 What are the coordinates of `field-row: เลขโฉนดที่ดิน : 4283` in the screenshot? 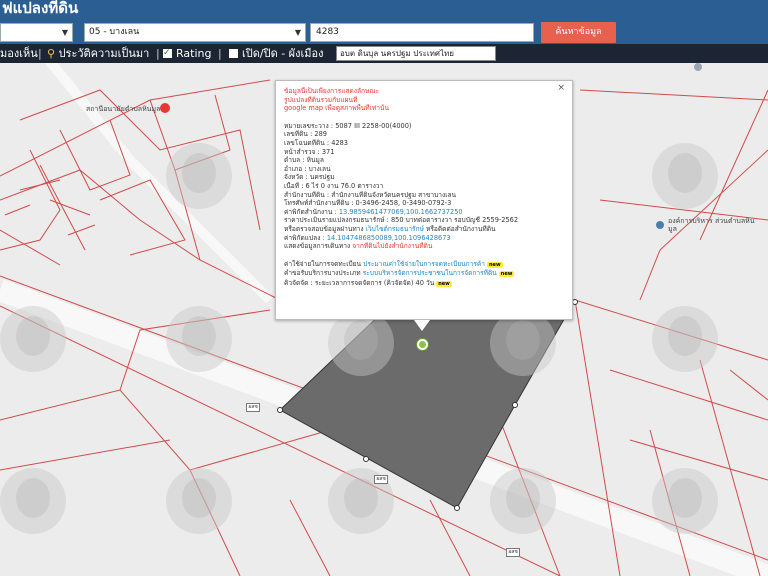 It's located at (424, 143).